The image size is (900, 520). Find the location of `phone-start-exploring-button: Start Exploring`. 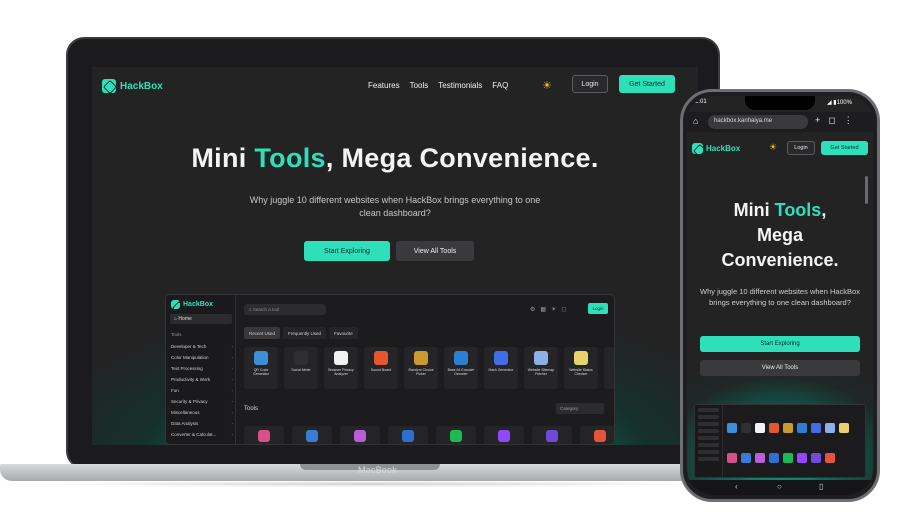

phone-start-exploring-button: Start Exploring is located at coordinates (780, 344).